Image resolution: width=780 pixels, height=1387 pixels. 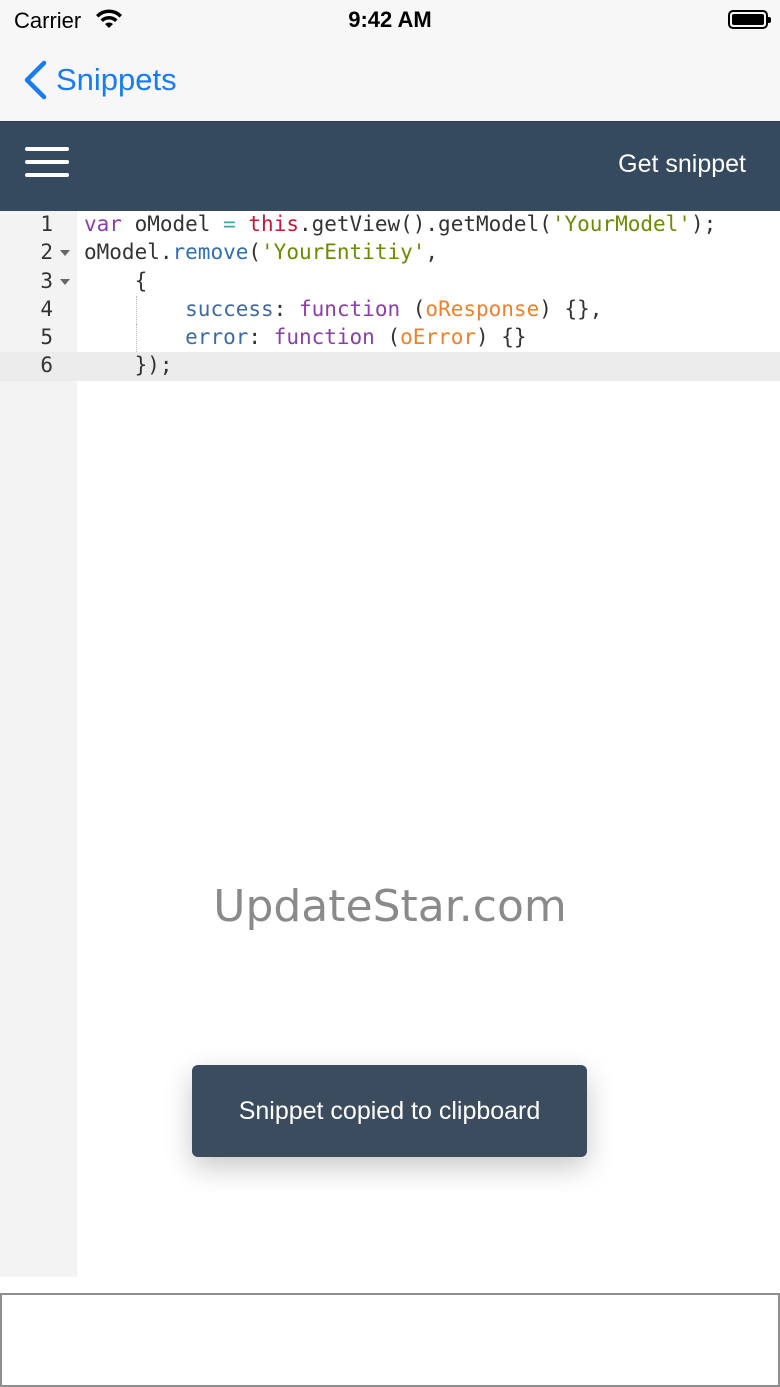 I want to click on code-token: ,, so click(x=432, y=252).